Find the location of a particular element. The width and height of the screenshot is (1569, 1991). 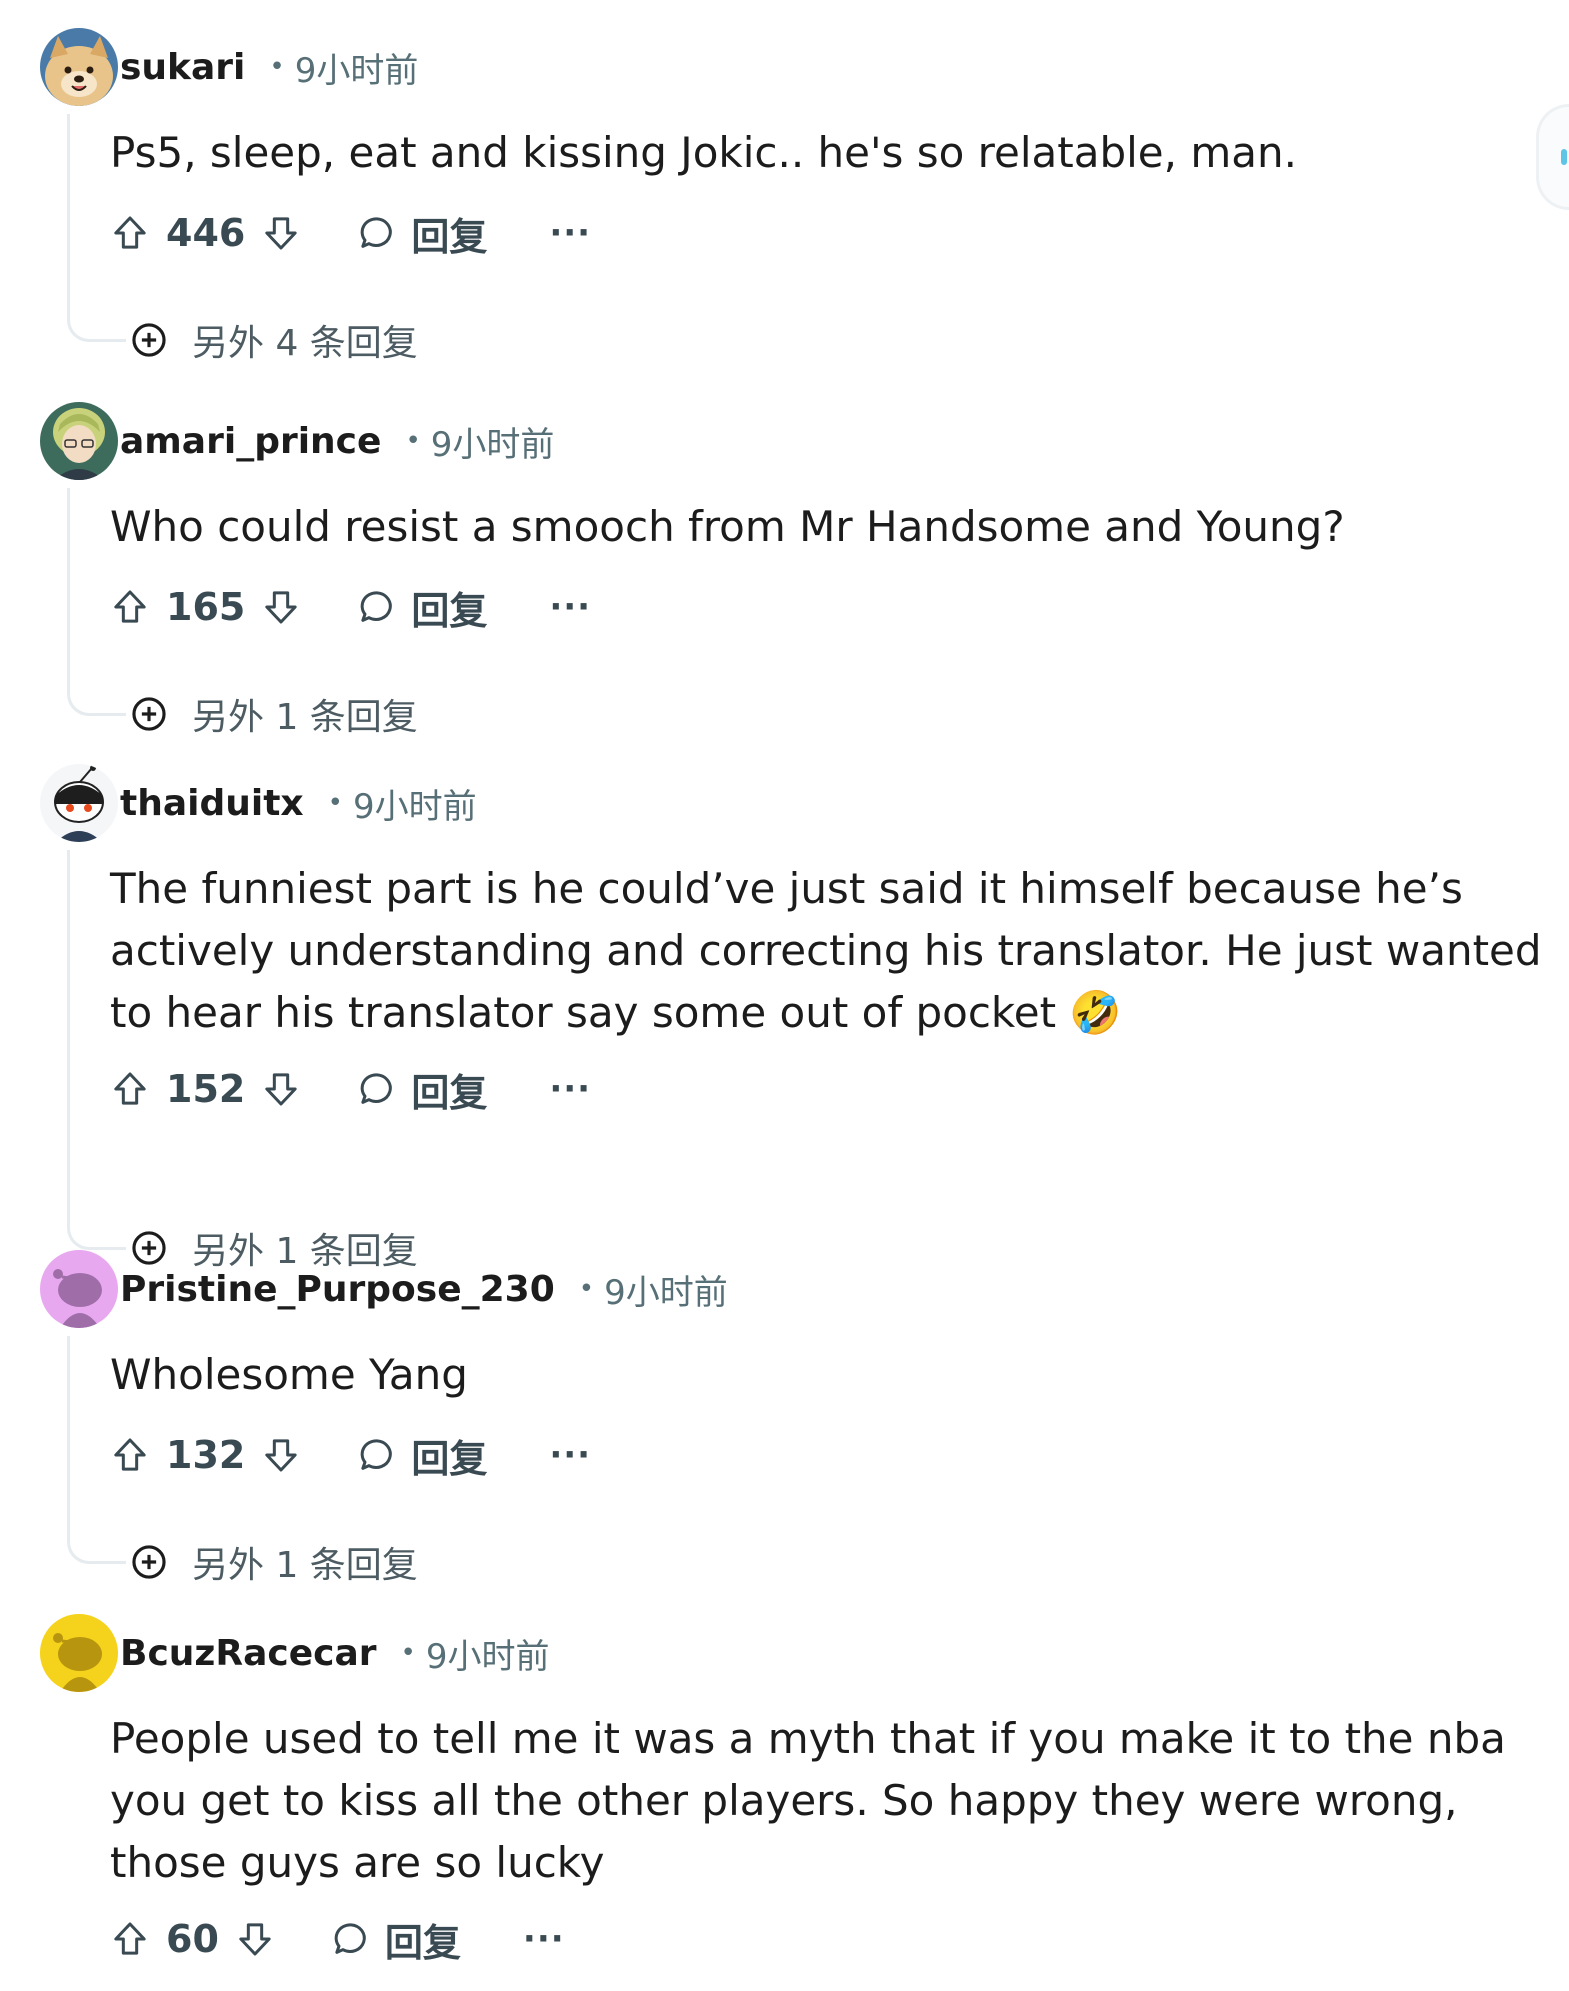

comment-body: Wholesome Yang is located at coordinates (289, 1374).